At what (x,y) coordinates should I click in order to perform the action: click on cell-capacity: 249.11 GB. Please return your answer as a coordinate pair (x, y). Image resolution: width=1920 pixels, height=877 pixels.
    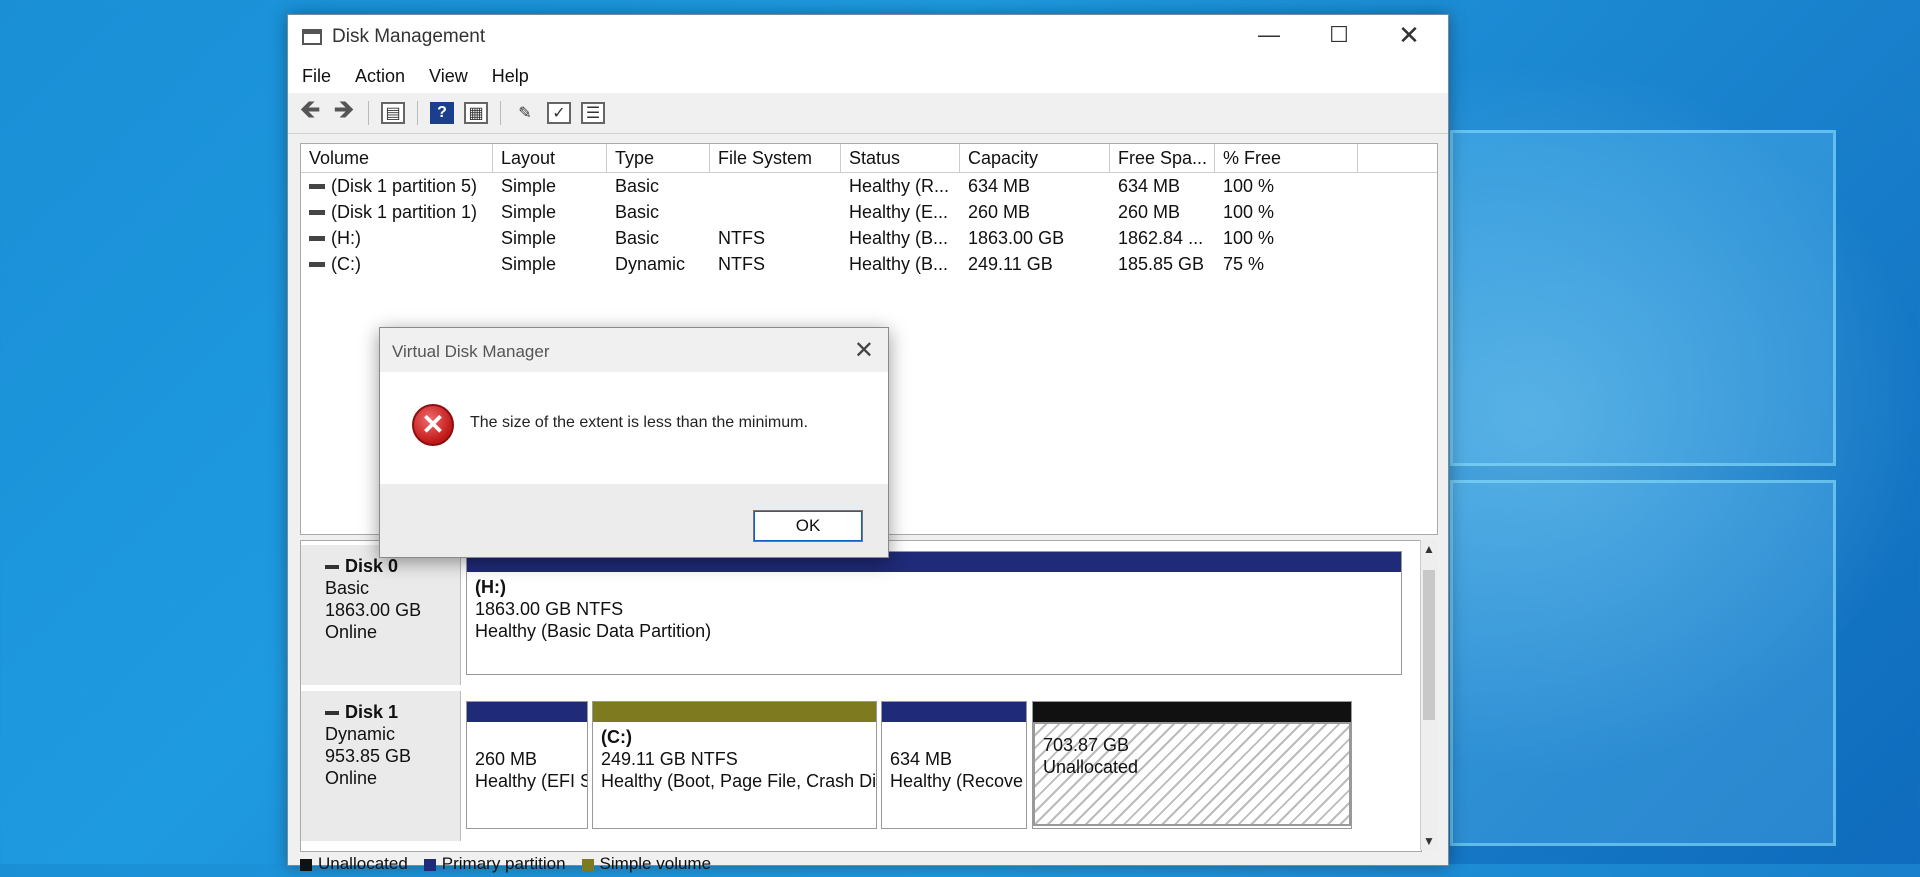
    Looking at the image, I should click on (1010, 263).